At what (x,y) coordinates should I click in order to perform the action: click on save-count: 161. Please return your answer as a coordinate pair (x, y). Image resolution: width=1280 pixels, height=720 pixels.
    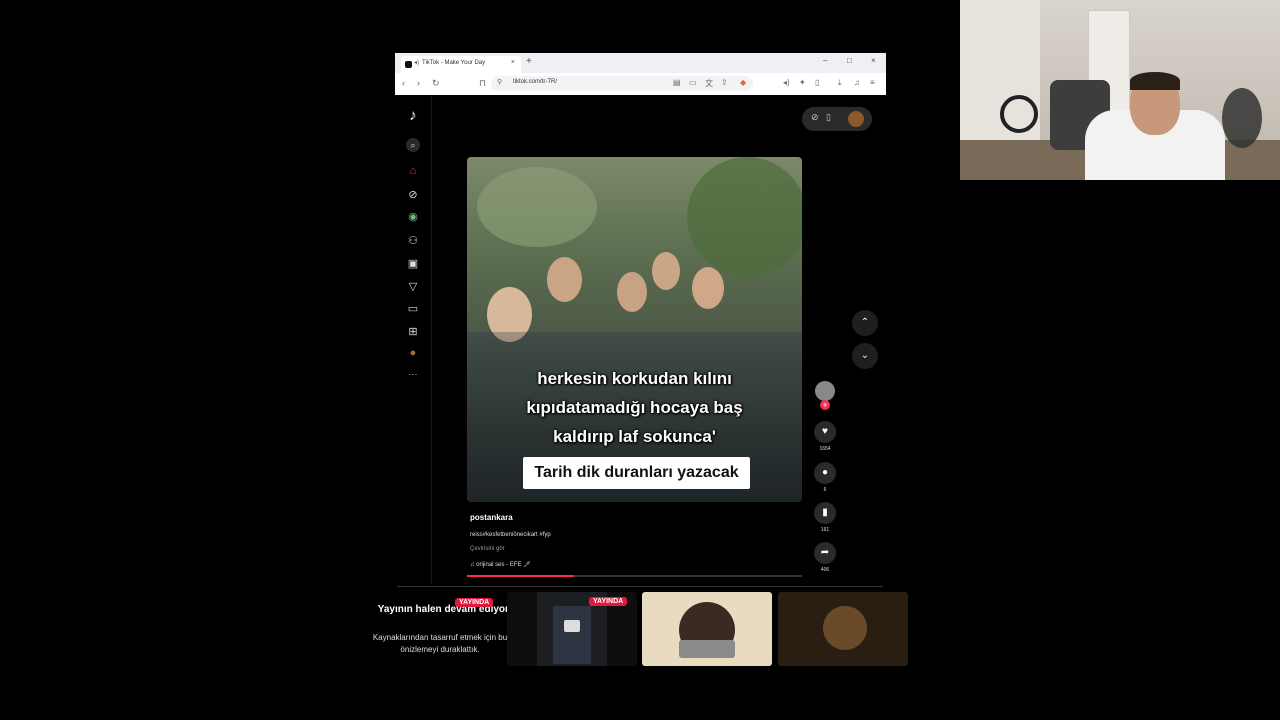
    Looking at the image, I should click on (825, 530).